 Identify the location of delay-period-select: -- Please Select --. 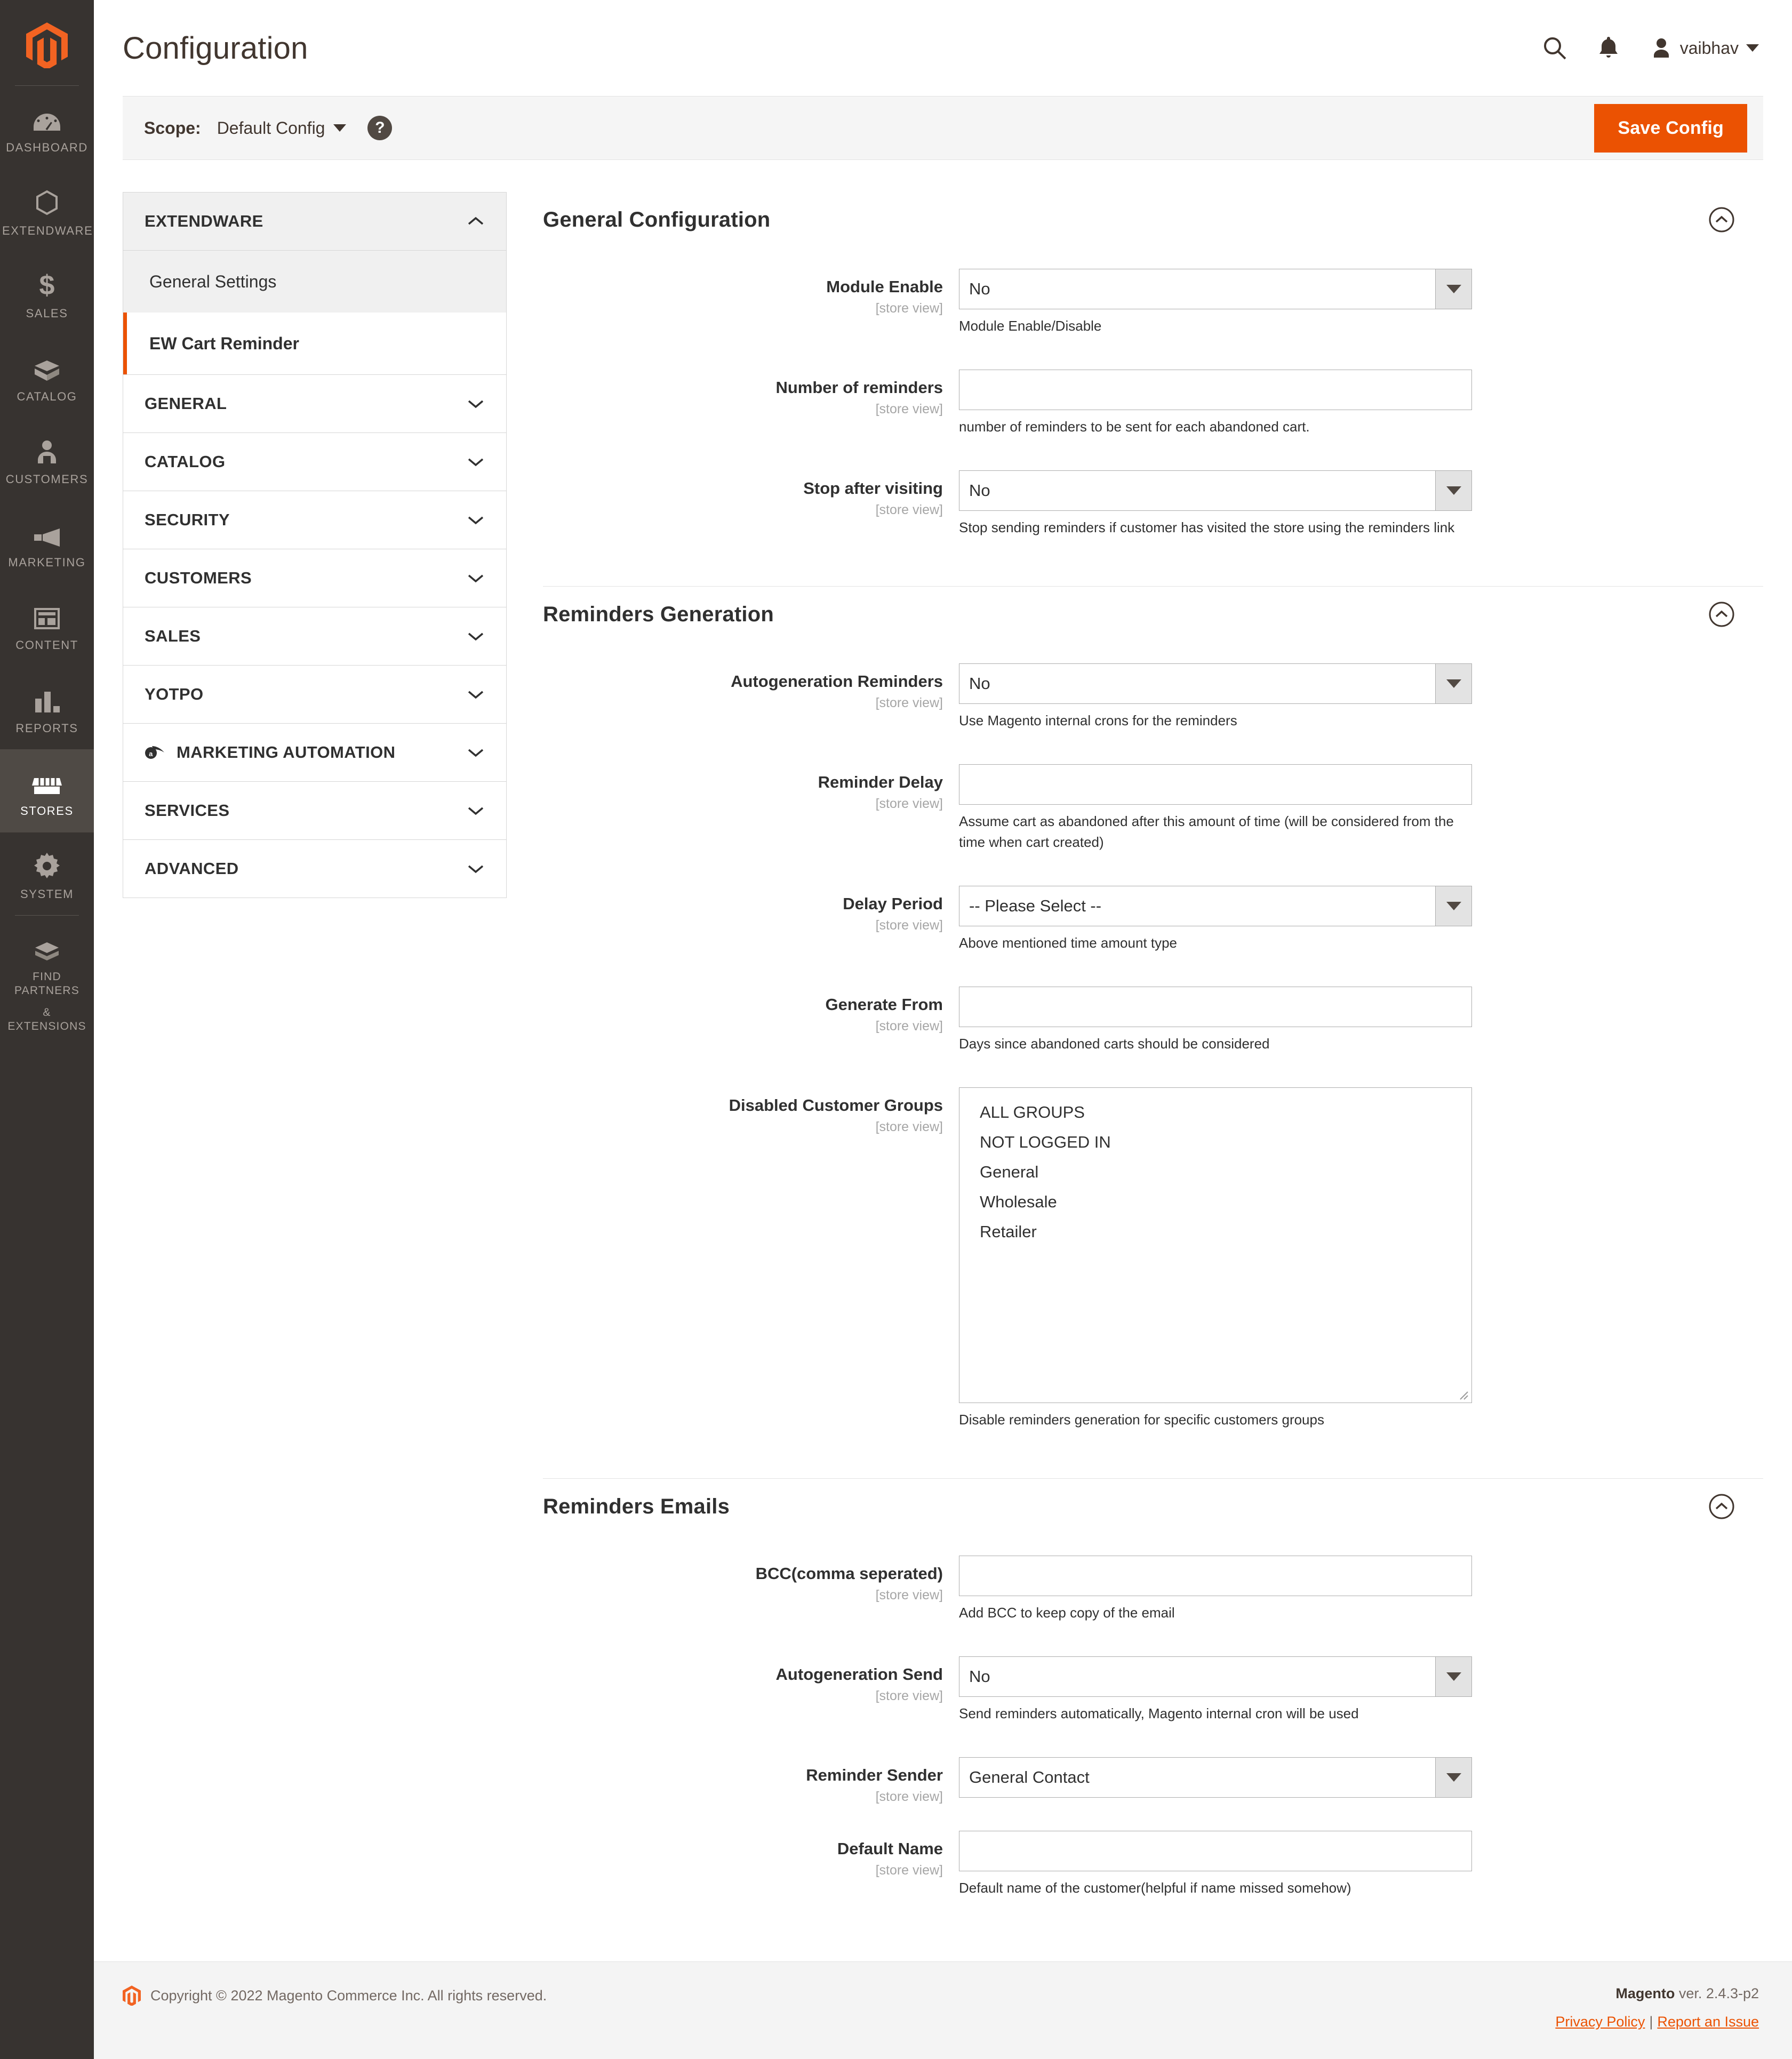
(1215, 906).